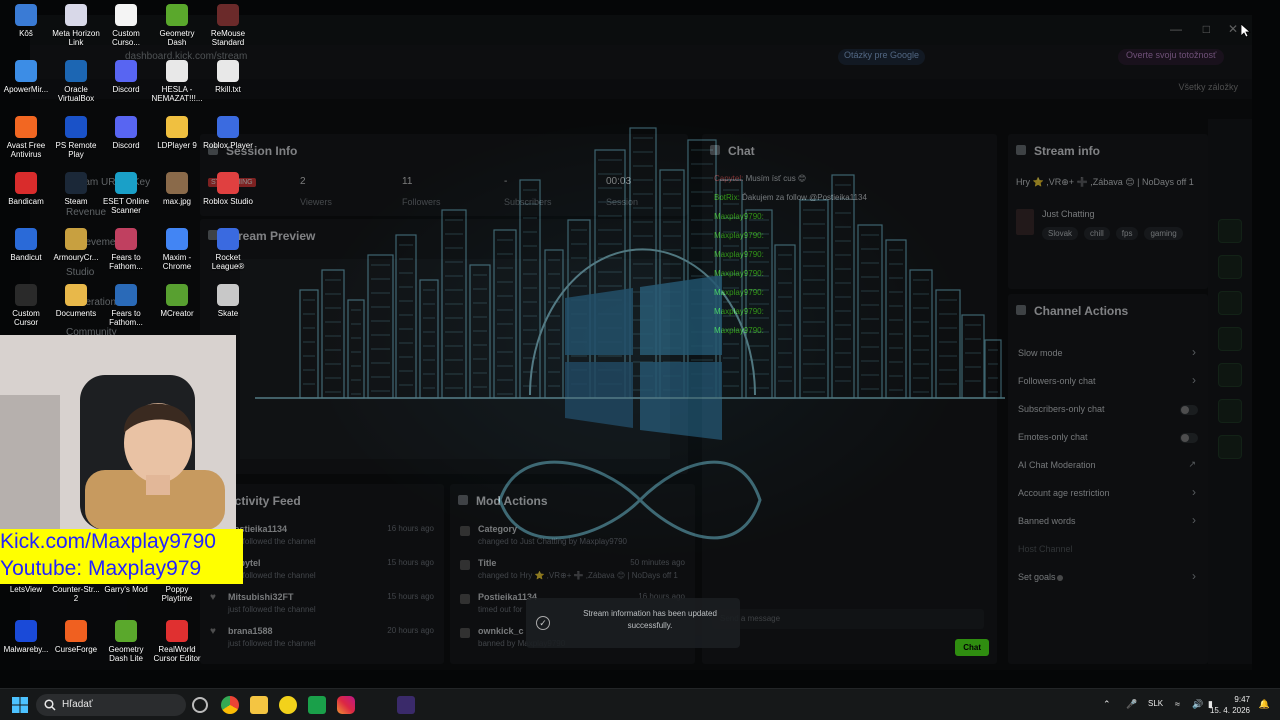 Image resolution: width=1280 pixels, height=720 pixels. Describe the element at coordinates (230, 705) in the screenshot. I see `chrome-icon` at that location.